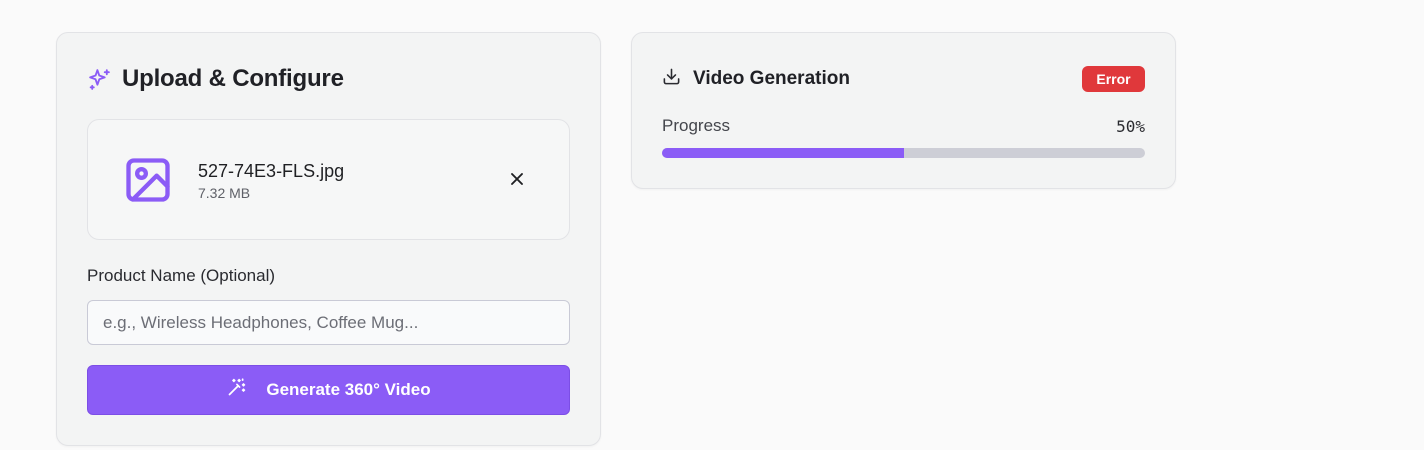 This screenshot has height=450, width=1424. I want to click on download-icon, so click(671, 79).